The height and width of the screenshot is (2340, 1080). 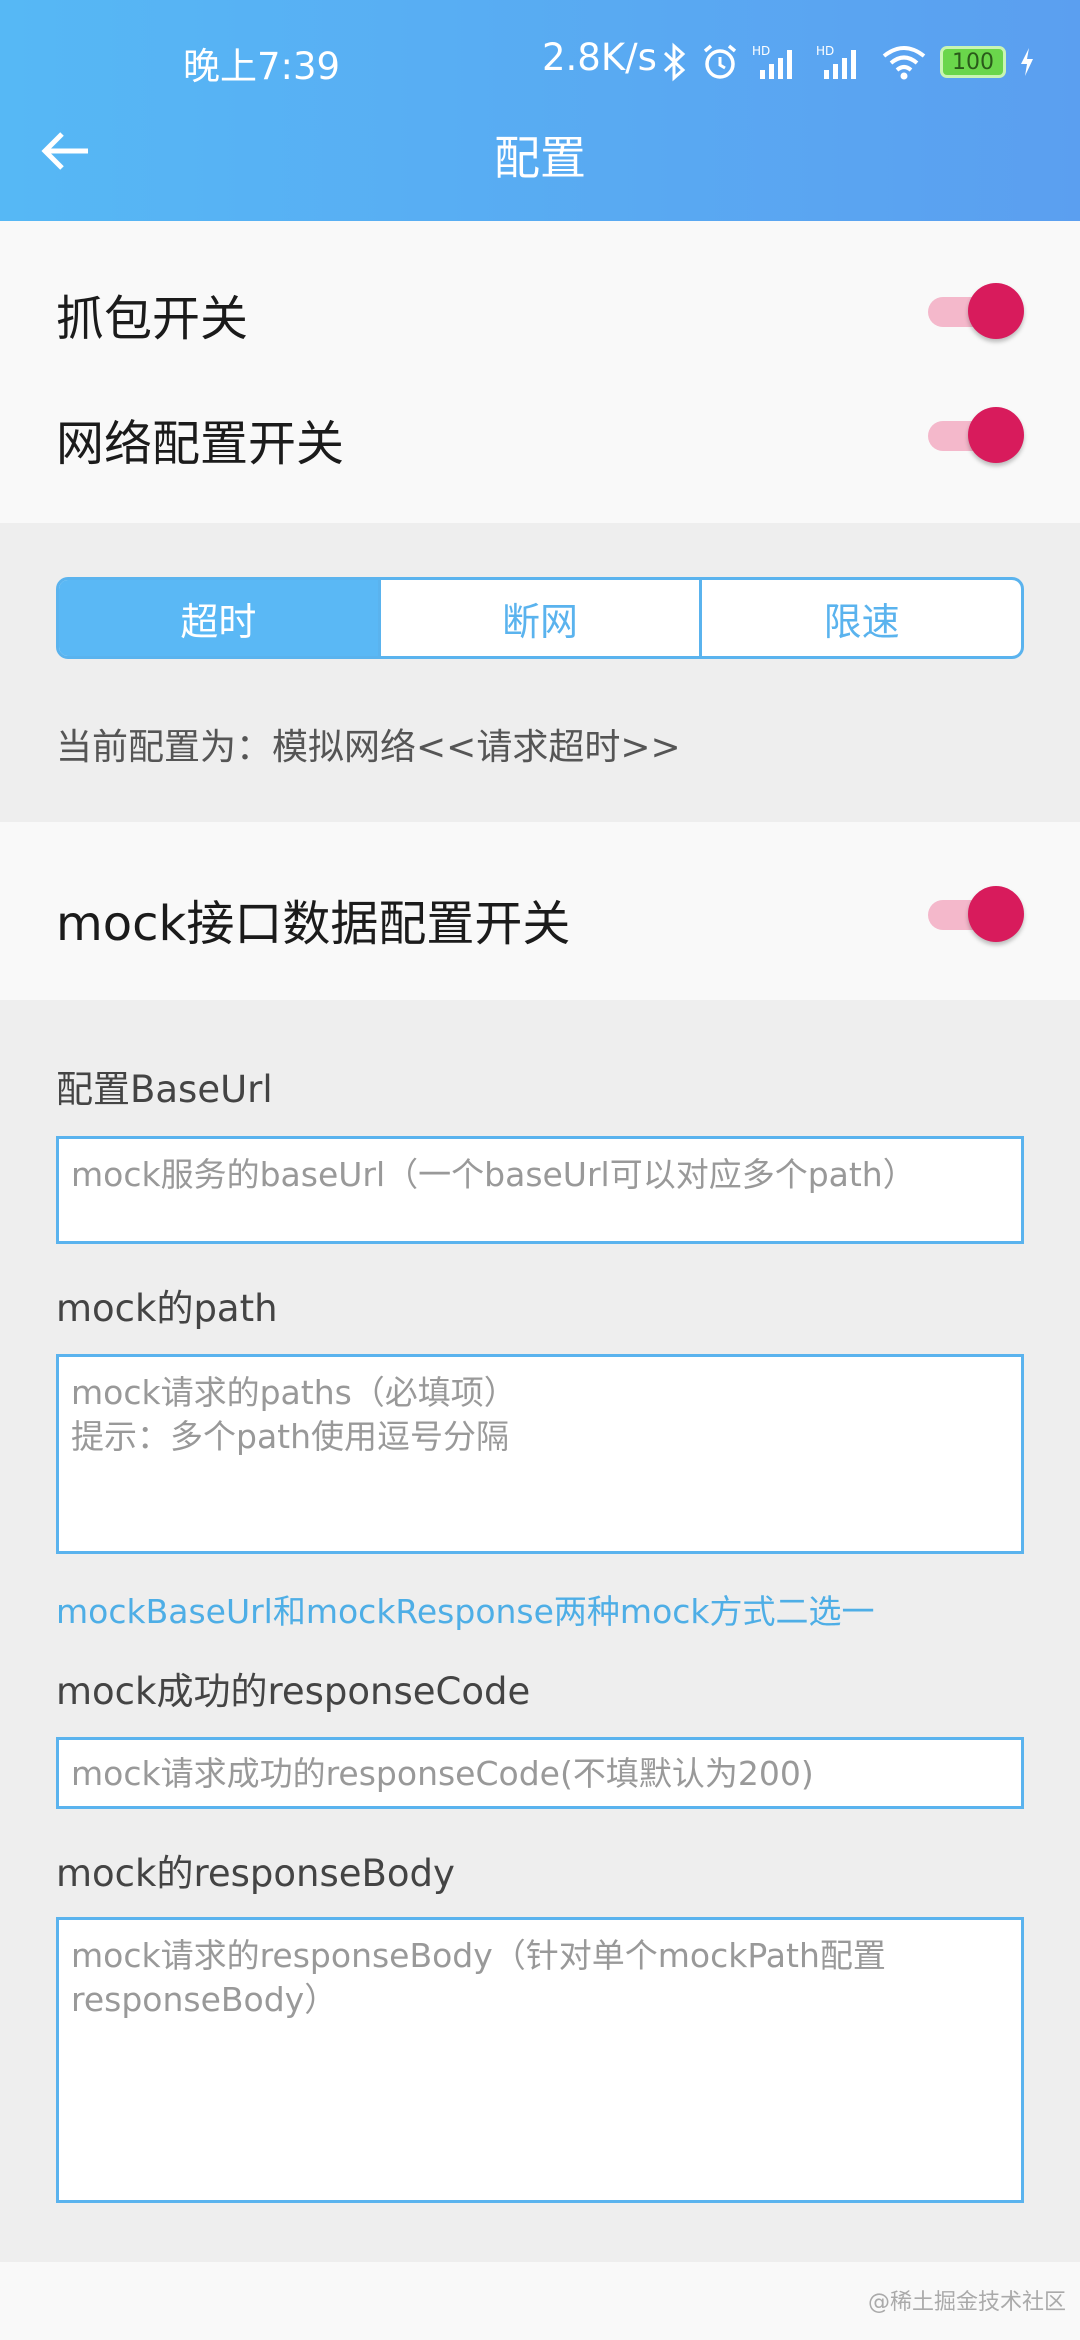 What do you see at coordinates (540, 60) in the screenshot?
I see `status-bar: 晚上7:39 2.8K/s HD HD 100` at bounding box center [540, 60].